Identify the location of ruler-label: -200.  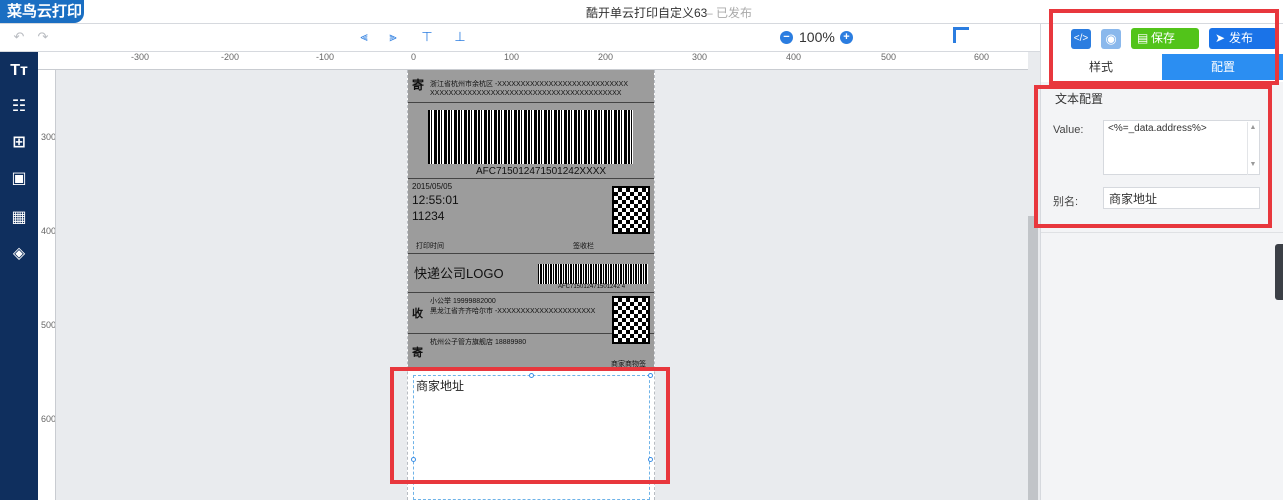
(230, 57).